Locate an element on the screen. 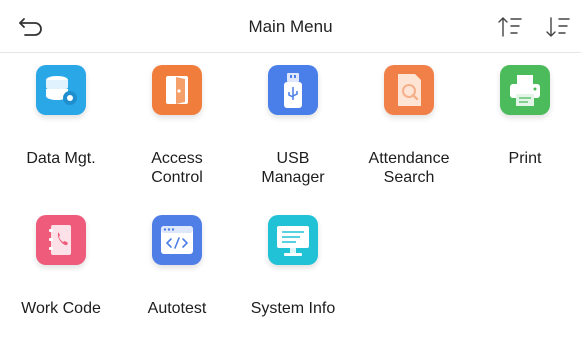 The height and width of the screenshot is (352, 581). menu-item-label-line1: Work Code is located at coordinates (61, 308).